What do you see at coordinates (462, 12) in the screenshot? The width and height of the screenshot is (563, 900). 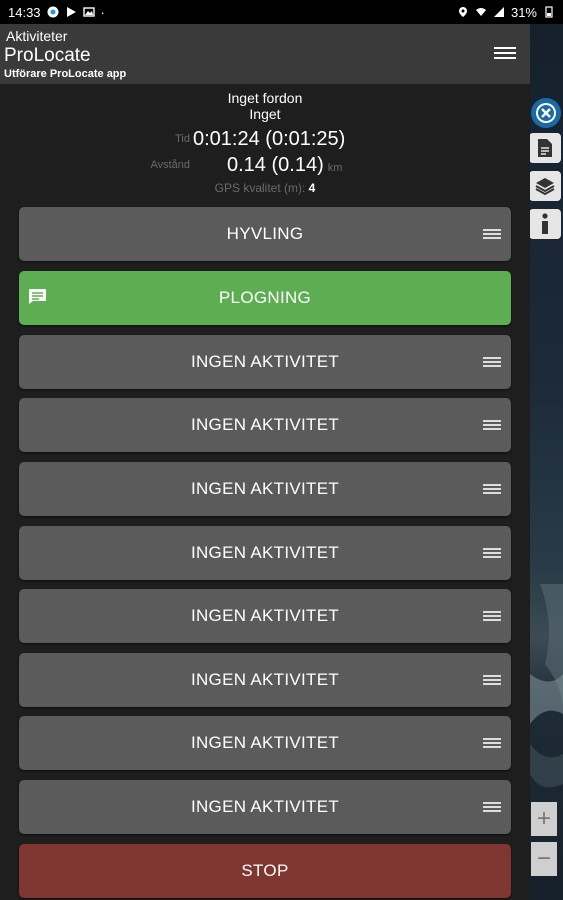 I see `location-icon` at bounding box center [462, 12].